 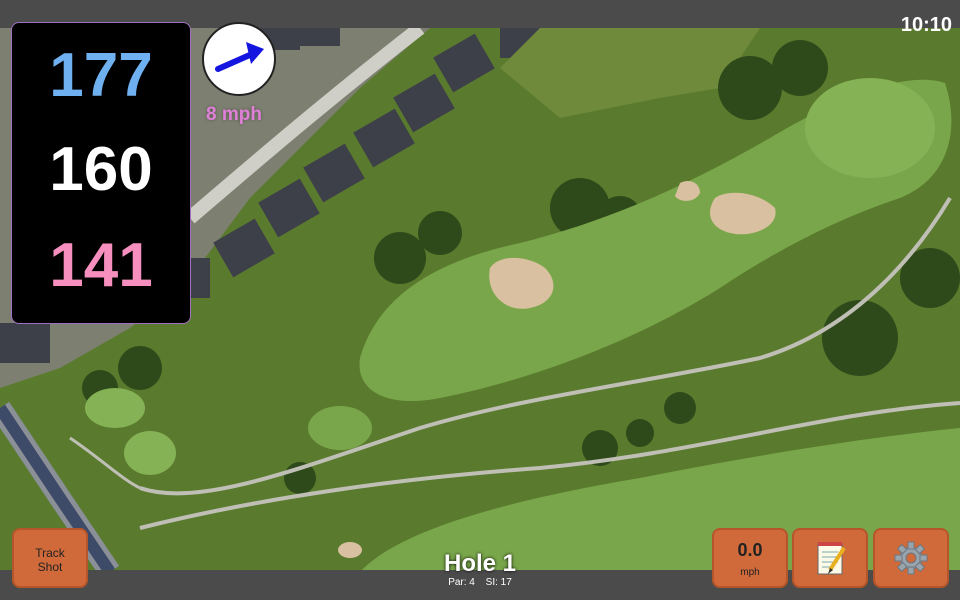 I want to click on wind-direction-arrow-icon, so click(x=239, y=57).